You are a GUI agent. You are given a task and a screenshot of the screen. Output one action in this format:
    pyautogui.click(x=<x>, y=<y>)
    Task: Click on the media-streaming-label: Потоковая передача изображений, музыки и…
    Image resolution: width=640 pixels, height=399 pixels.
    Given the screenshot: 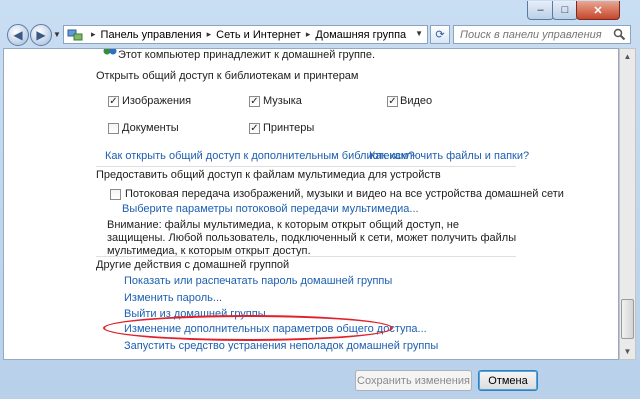 What is the action you would take?
    pyautogui.click(x=344, y=194)
    